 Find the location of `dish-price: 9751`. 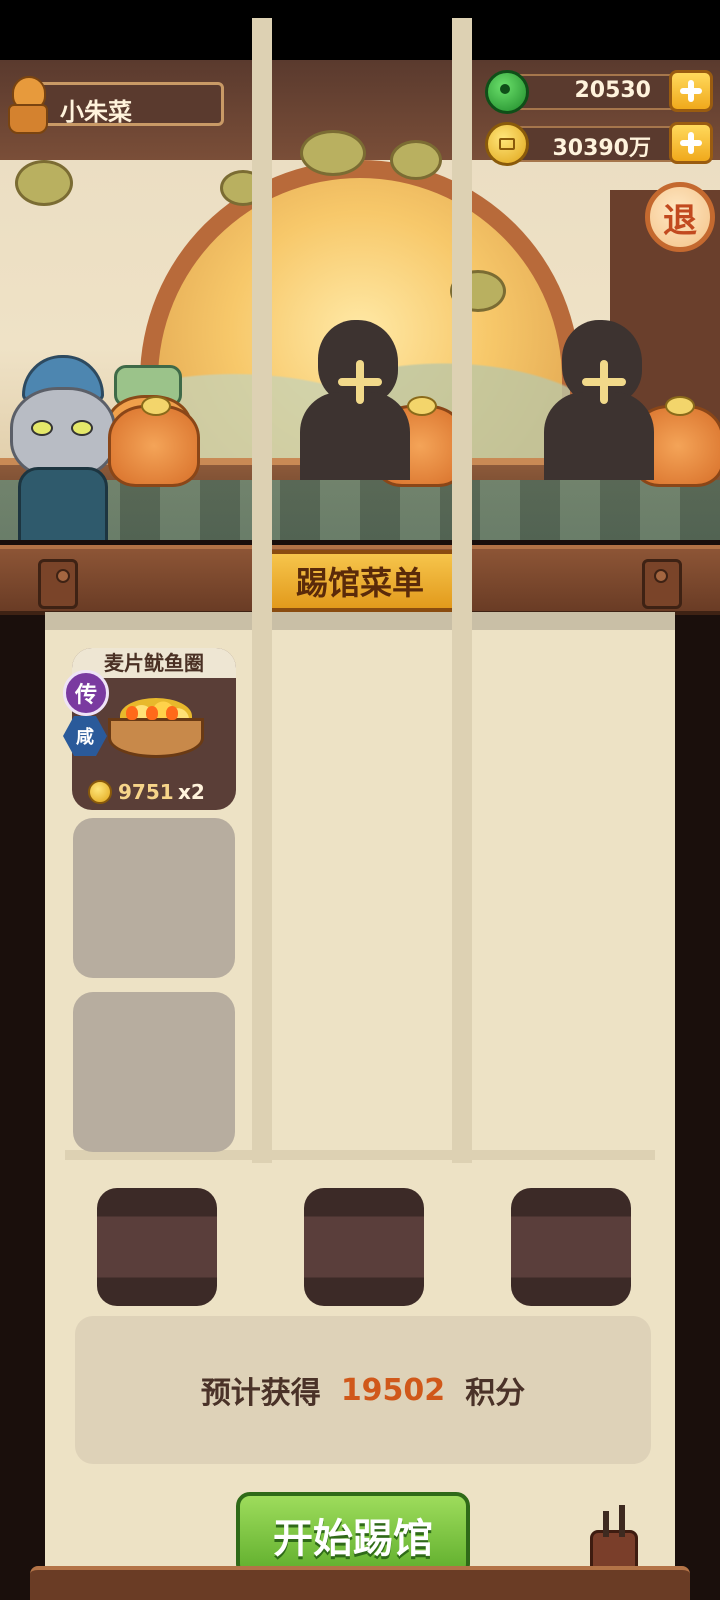

dish-price: 9751 is located at coordinates (146, 792).